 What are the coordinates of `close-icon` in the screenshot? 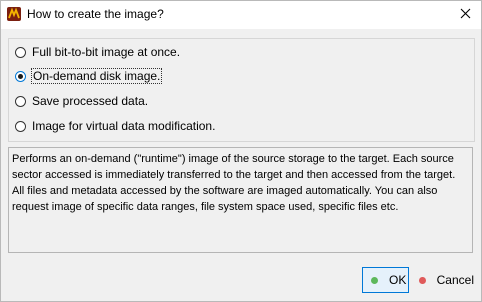 It's located at (466, 15).